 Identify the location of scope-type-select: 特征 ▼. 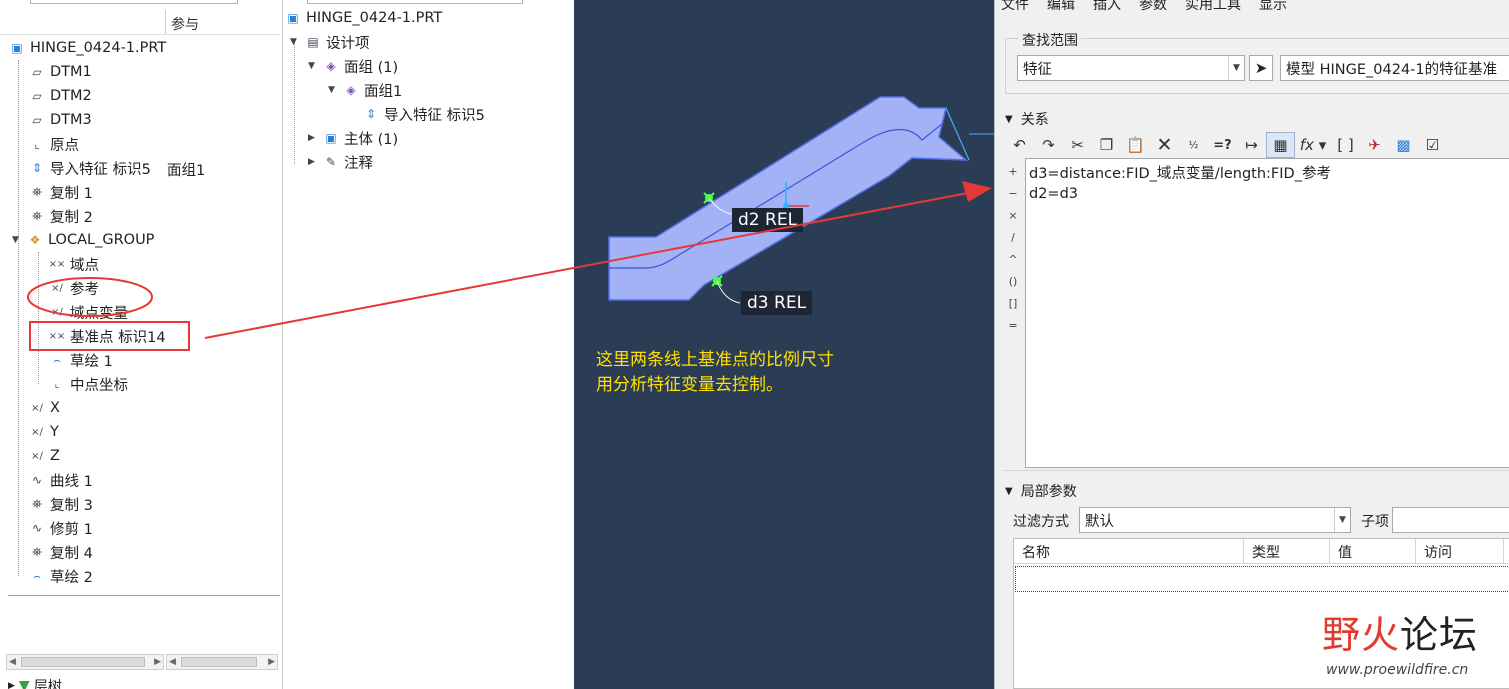
(1131, 68).